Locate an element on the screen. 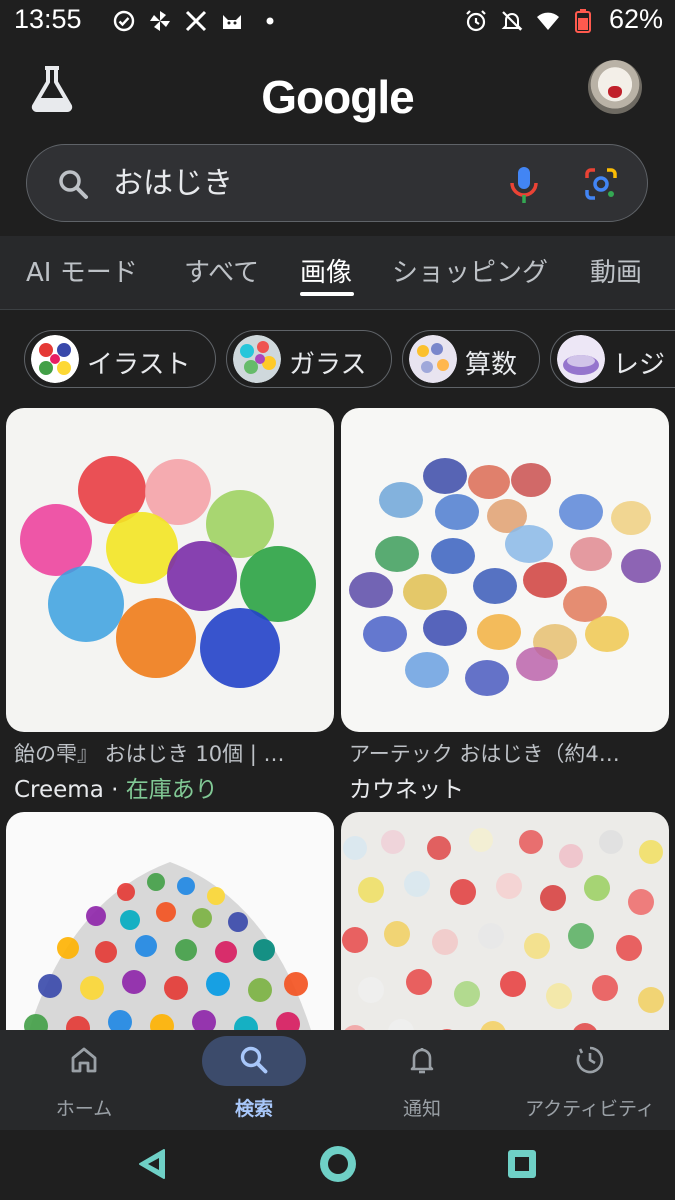 The width and height of the screenshot is (675, 1200). bottom-navigation: ホーム 検索 通知 アクティビティ is located at coordinates (337, 1080).